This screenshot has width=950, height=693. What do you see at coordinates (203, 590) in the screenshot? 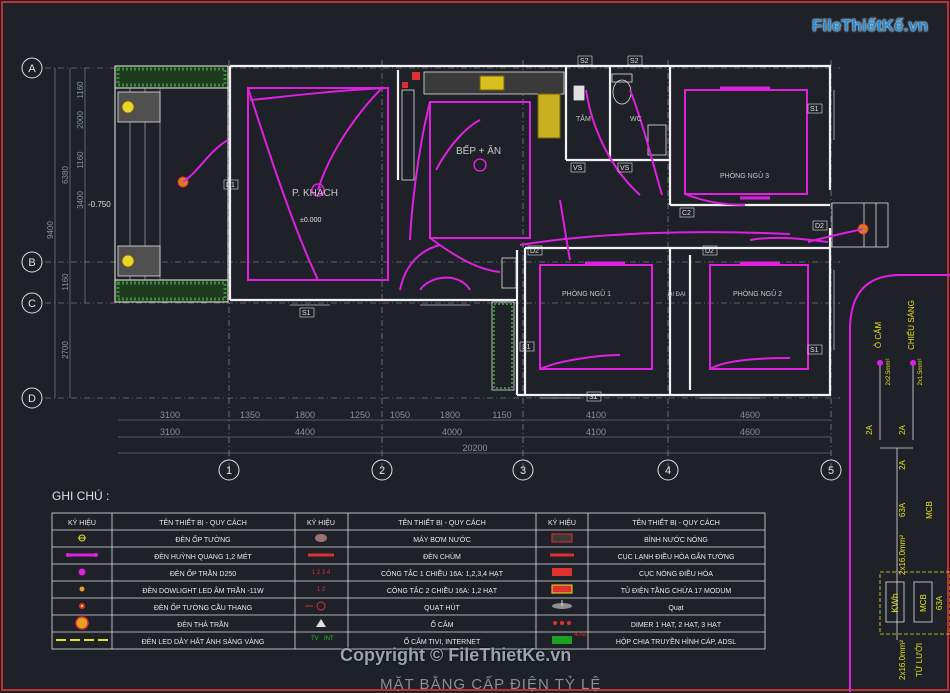
I see `legend-row-4-col-1: ĐÈN DOWLIGHT LED ÂM TRẦN -11W` at bounding box center [203, 590].